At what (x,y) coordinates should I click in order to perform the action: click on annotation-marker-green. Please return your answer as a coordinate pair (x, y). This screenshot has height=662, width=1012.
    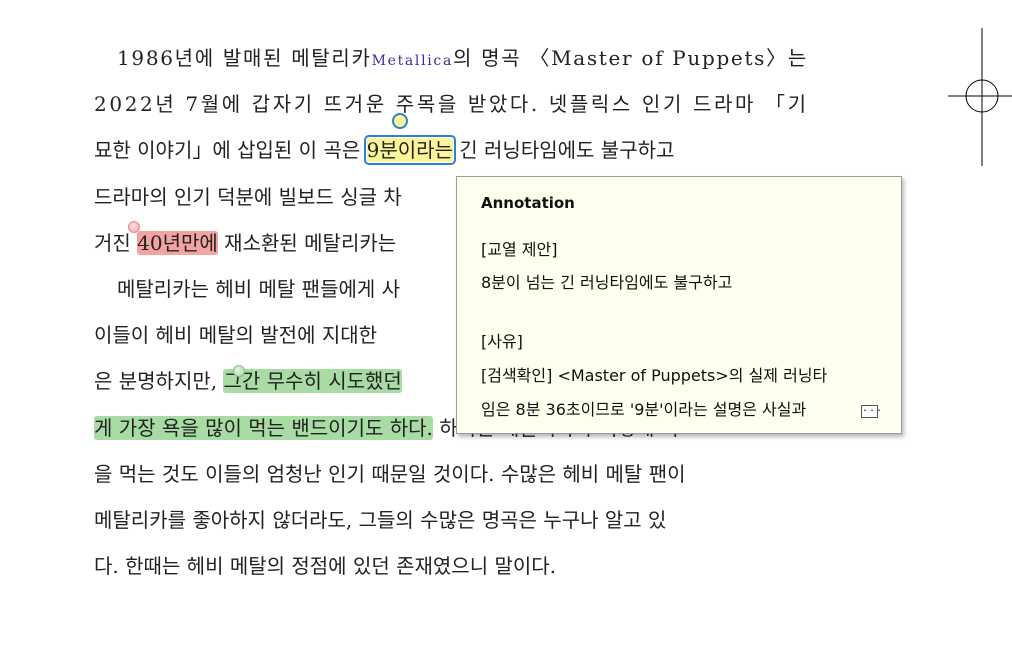
    Looking at the image, I should click on (239, 371).